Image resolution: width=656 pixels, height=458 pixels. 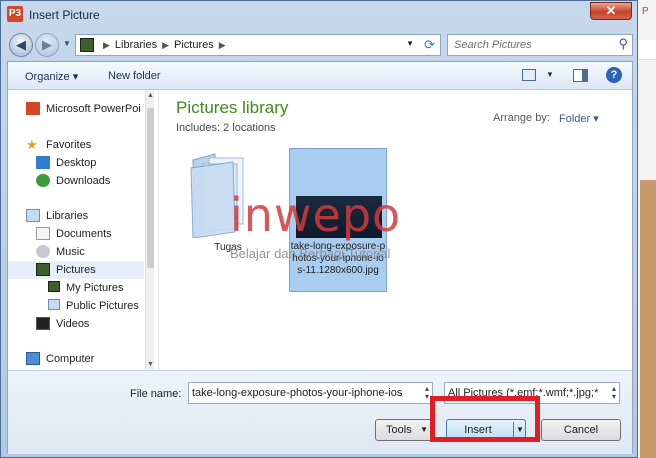 I want to click on nav-item-label: Pictures, so click(x=76, y=270).